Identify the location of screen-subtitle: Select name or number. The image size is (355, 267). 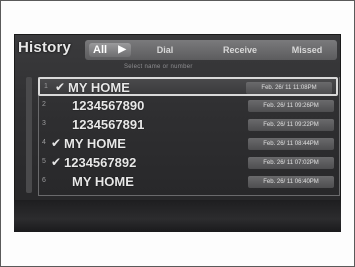
(158, 67).